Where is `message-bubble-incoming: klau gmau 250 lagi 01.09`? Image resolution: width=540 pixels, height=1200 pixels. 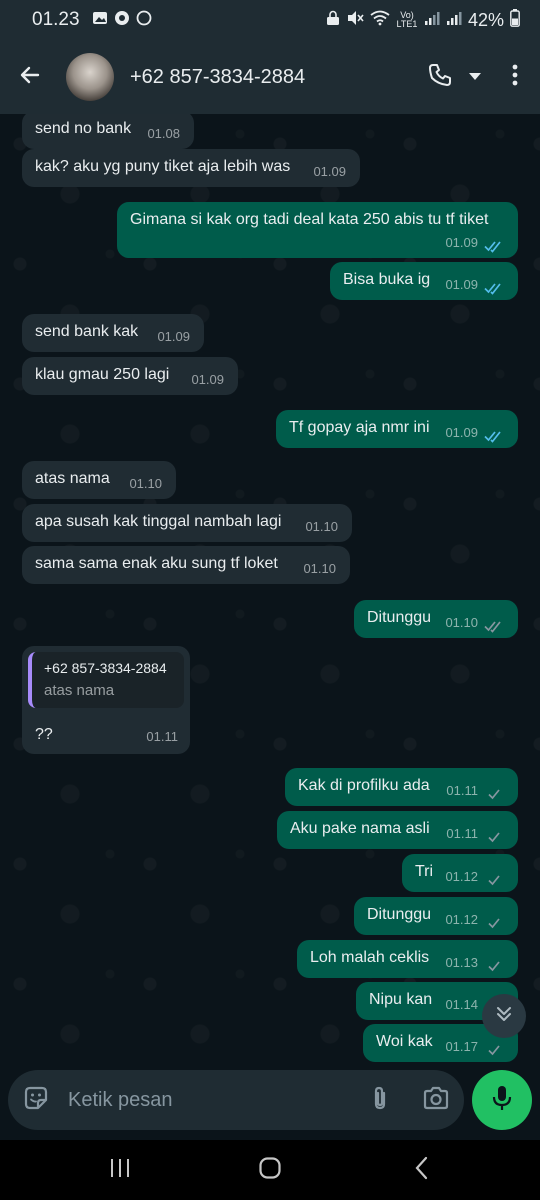
message-bubble-incoming: klau gmau 250 lagi 01.09 is located at coordinates (130, 376).